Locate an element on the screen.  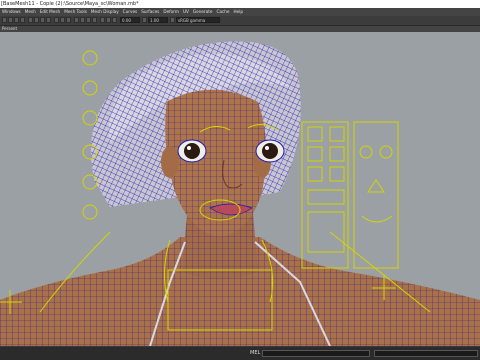
colorspace-select: sRGB gamma is located at coordinates (198, 20).